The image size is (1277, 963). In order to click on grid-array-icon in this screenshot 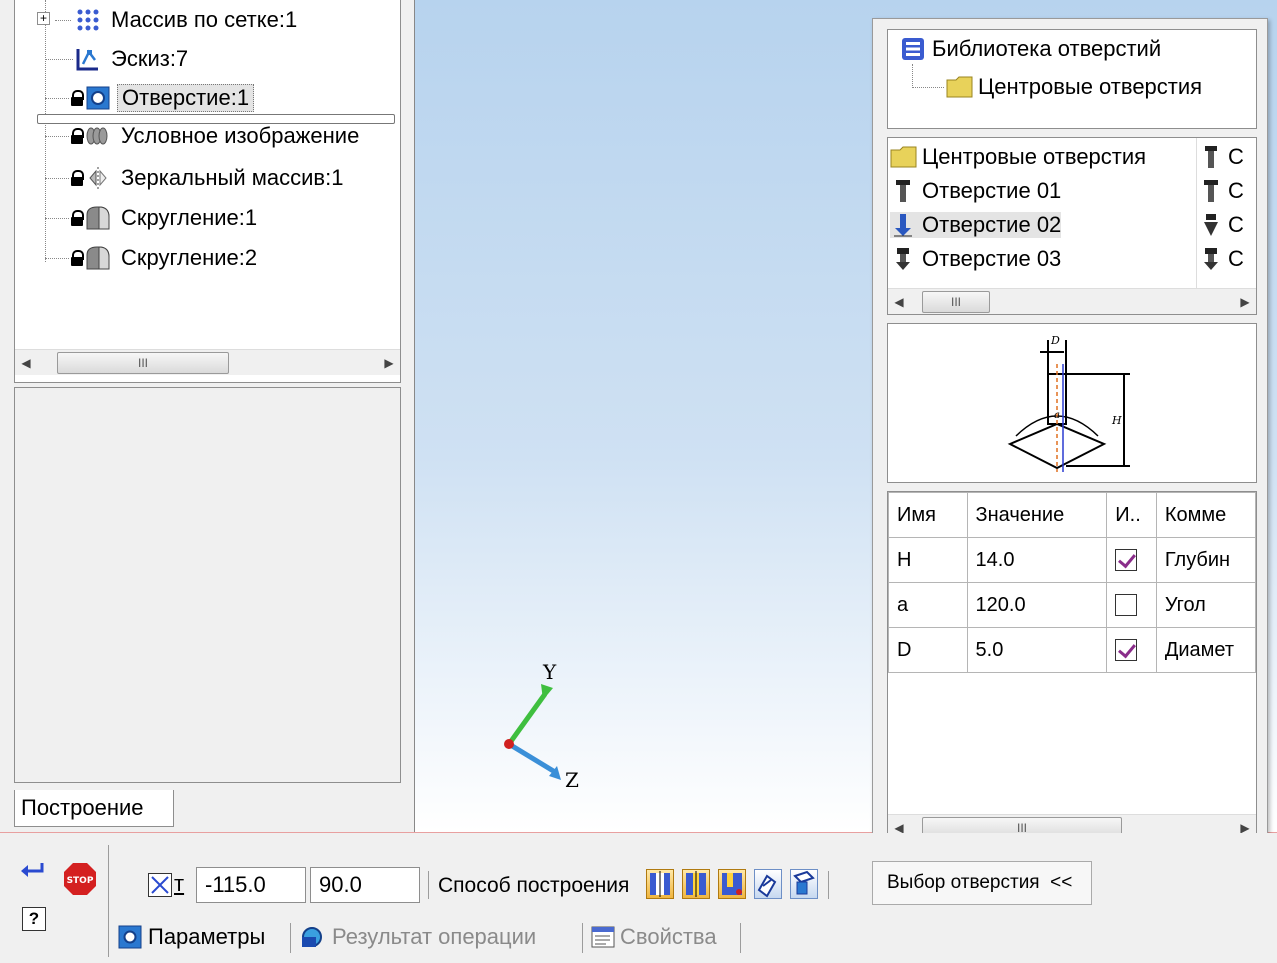, I will do `click(88, 20)`.